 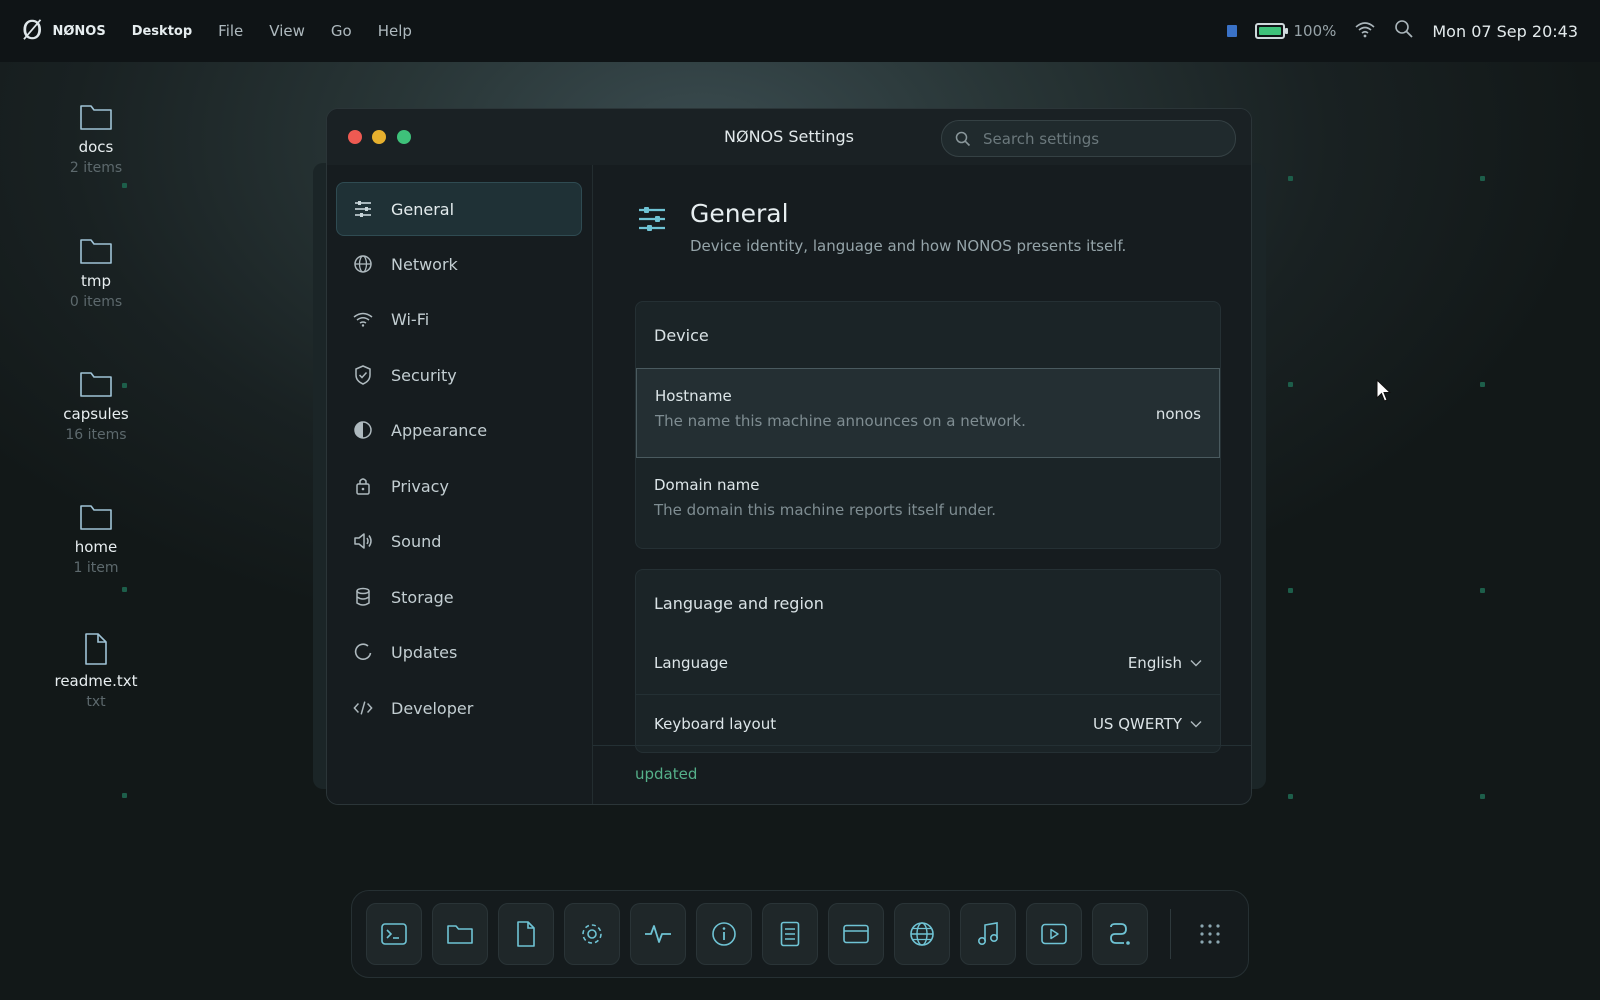 I want to click on menu-view: View, so click(x=287, y=31).